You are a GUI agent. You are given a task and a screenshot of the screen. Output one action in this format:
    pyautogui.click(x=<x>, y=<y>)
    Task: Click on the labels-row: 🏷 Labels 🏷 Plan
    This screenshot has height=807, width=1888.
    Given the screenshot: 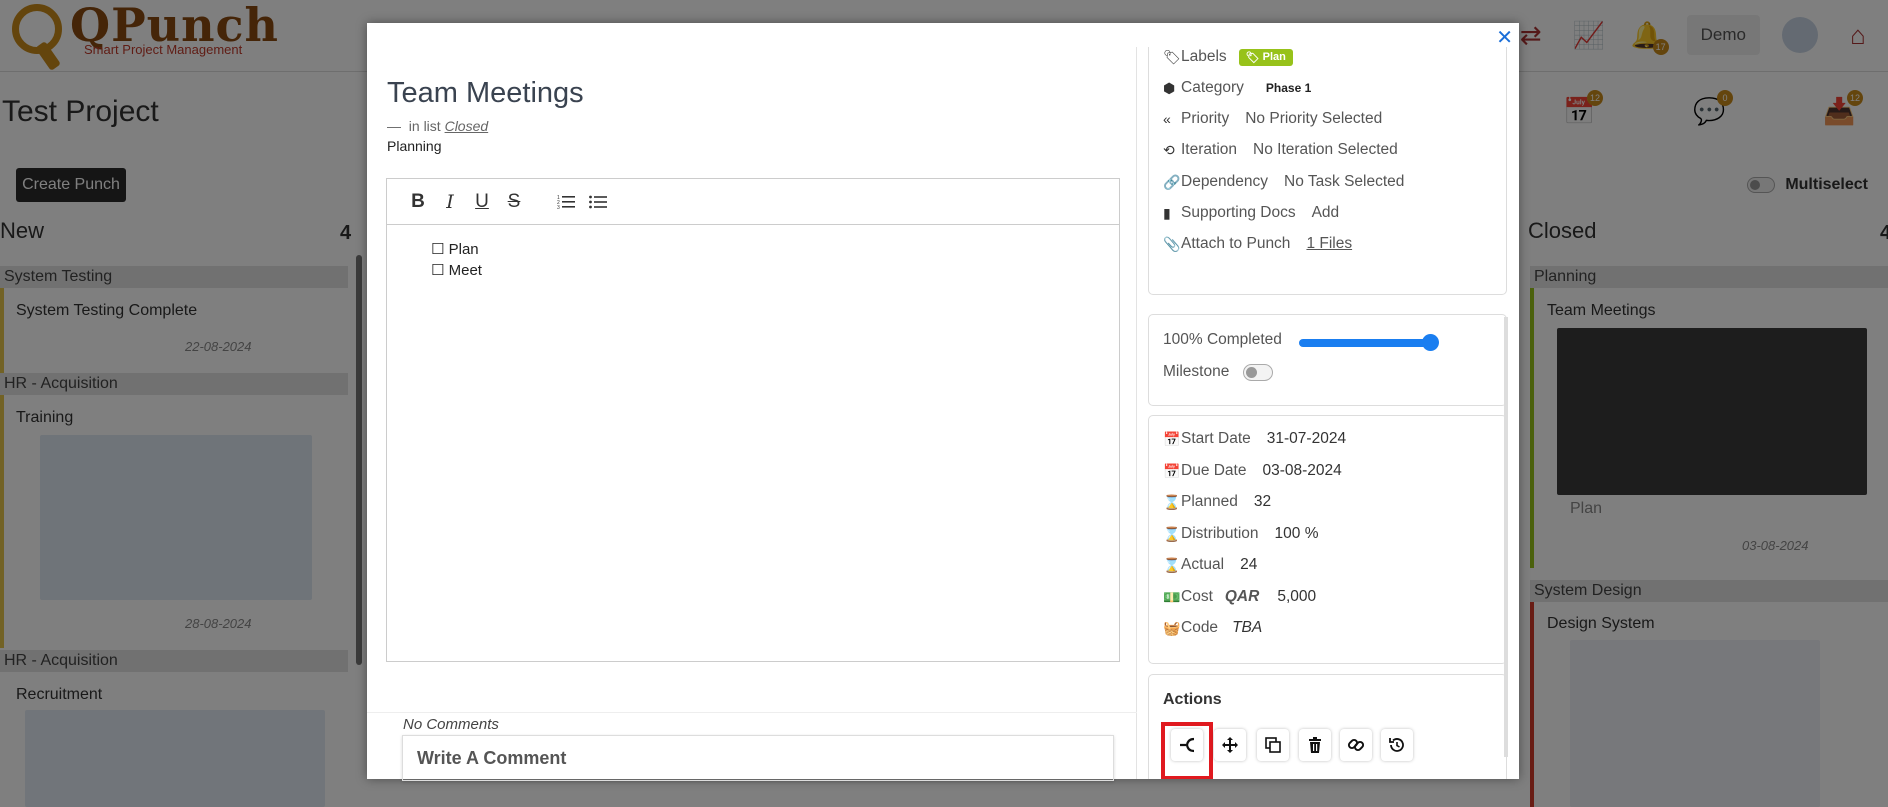 What is the action you would take?
    pyautogui.click(x=1228, y=57)
    